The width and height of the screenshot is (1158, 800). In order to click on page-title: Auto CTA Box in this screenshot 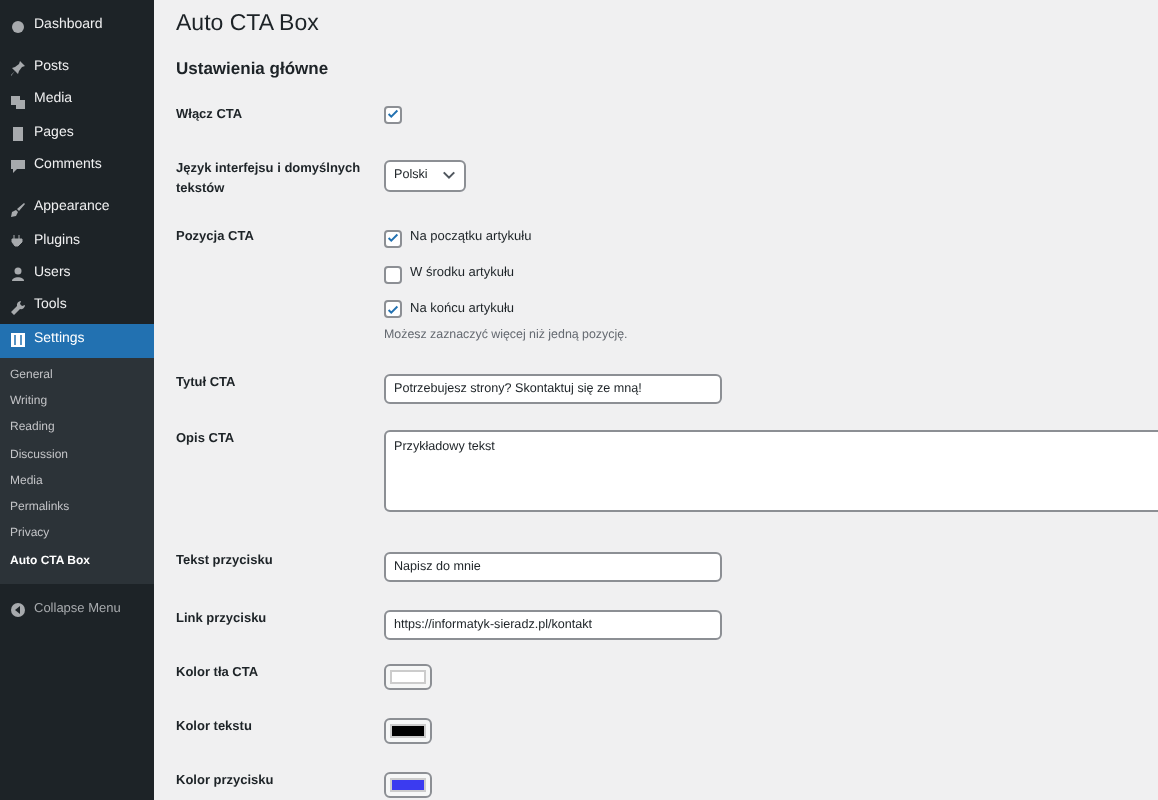, I will do `click(248, 26)`.